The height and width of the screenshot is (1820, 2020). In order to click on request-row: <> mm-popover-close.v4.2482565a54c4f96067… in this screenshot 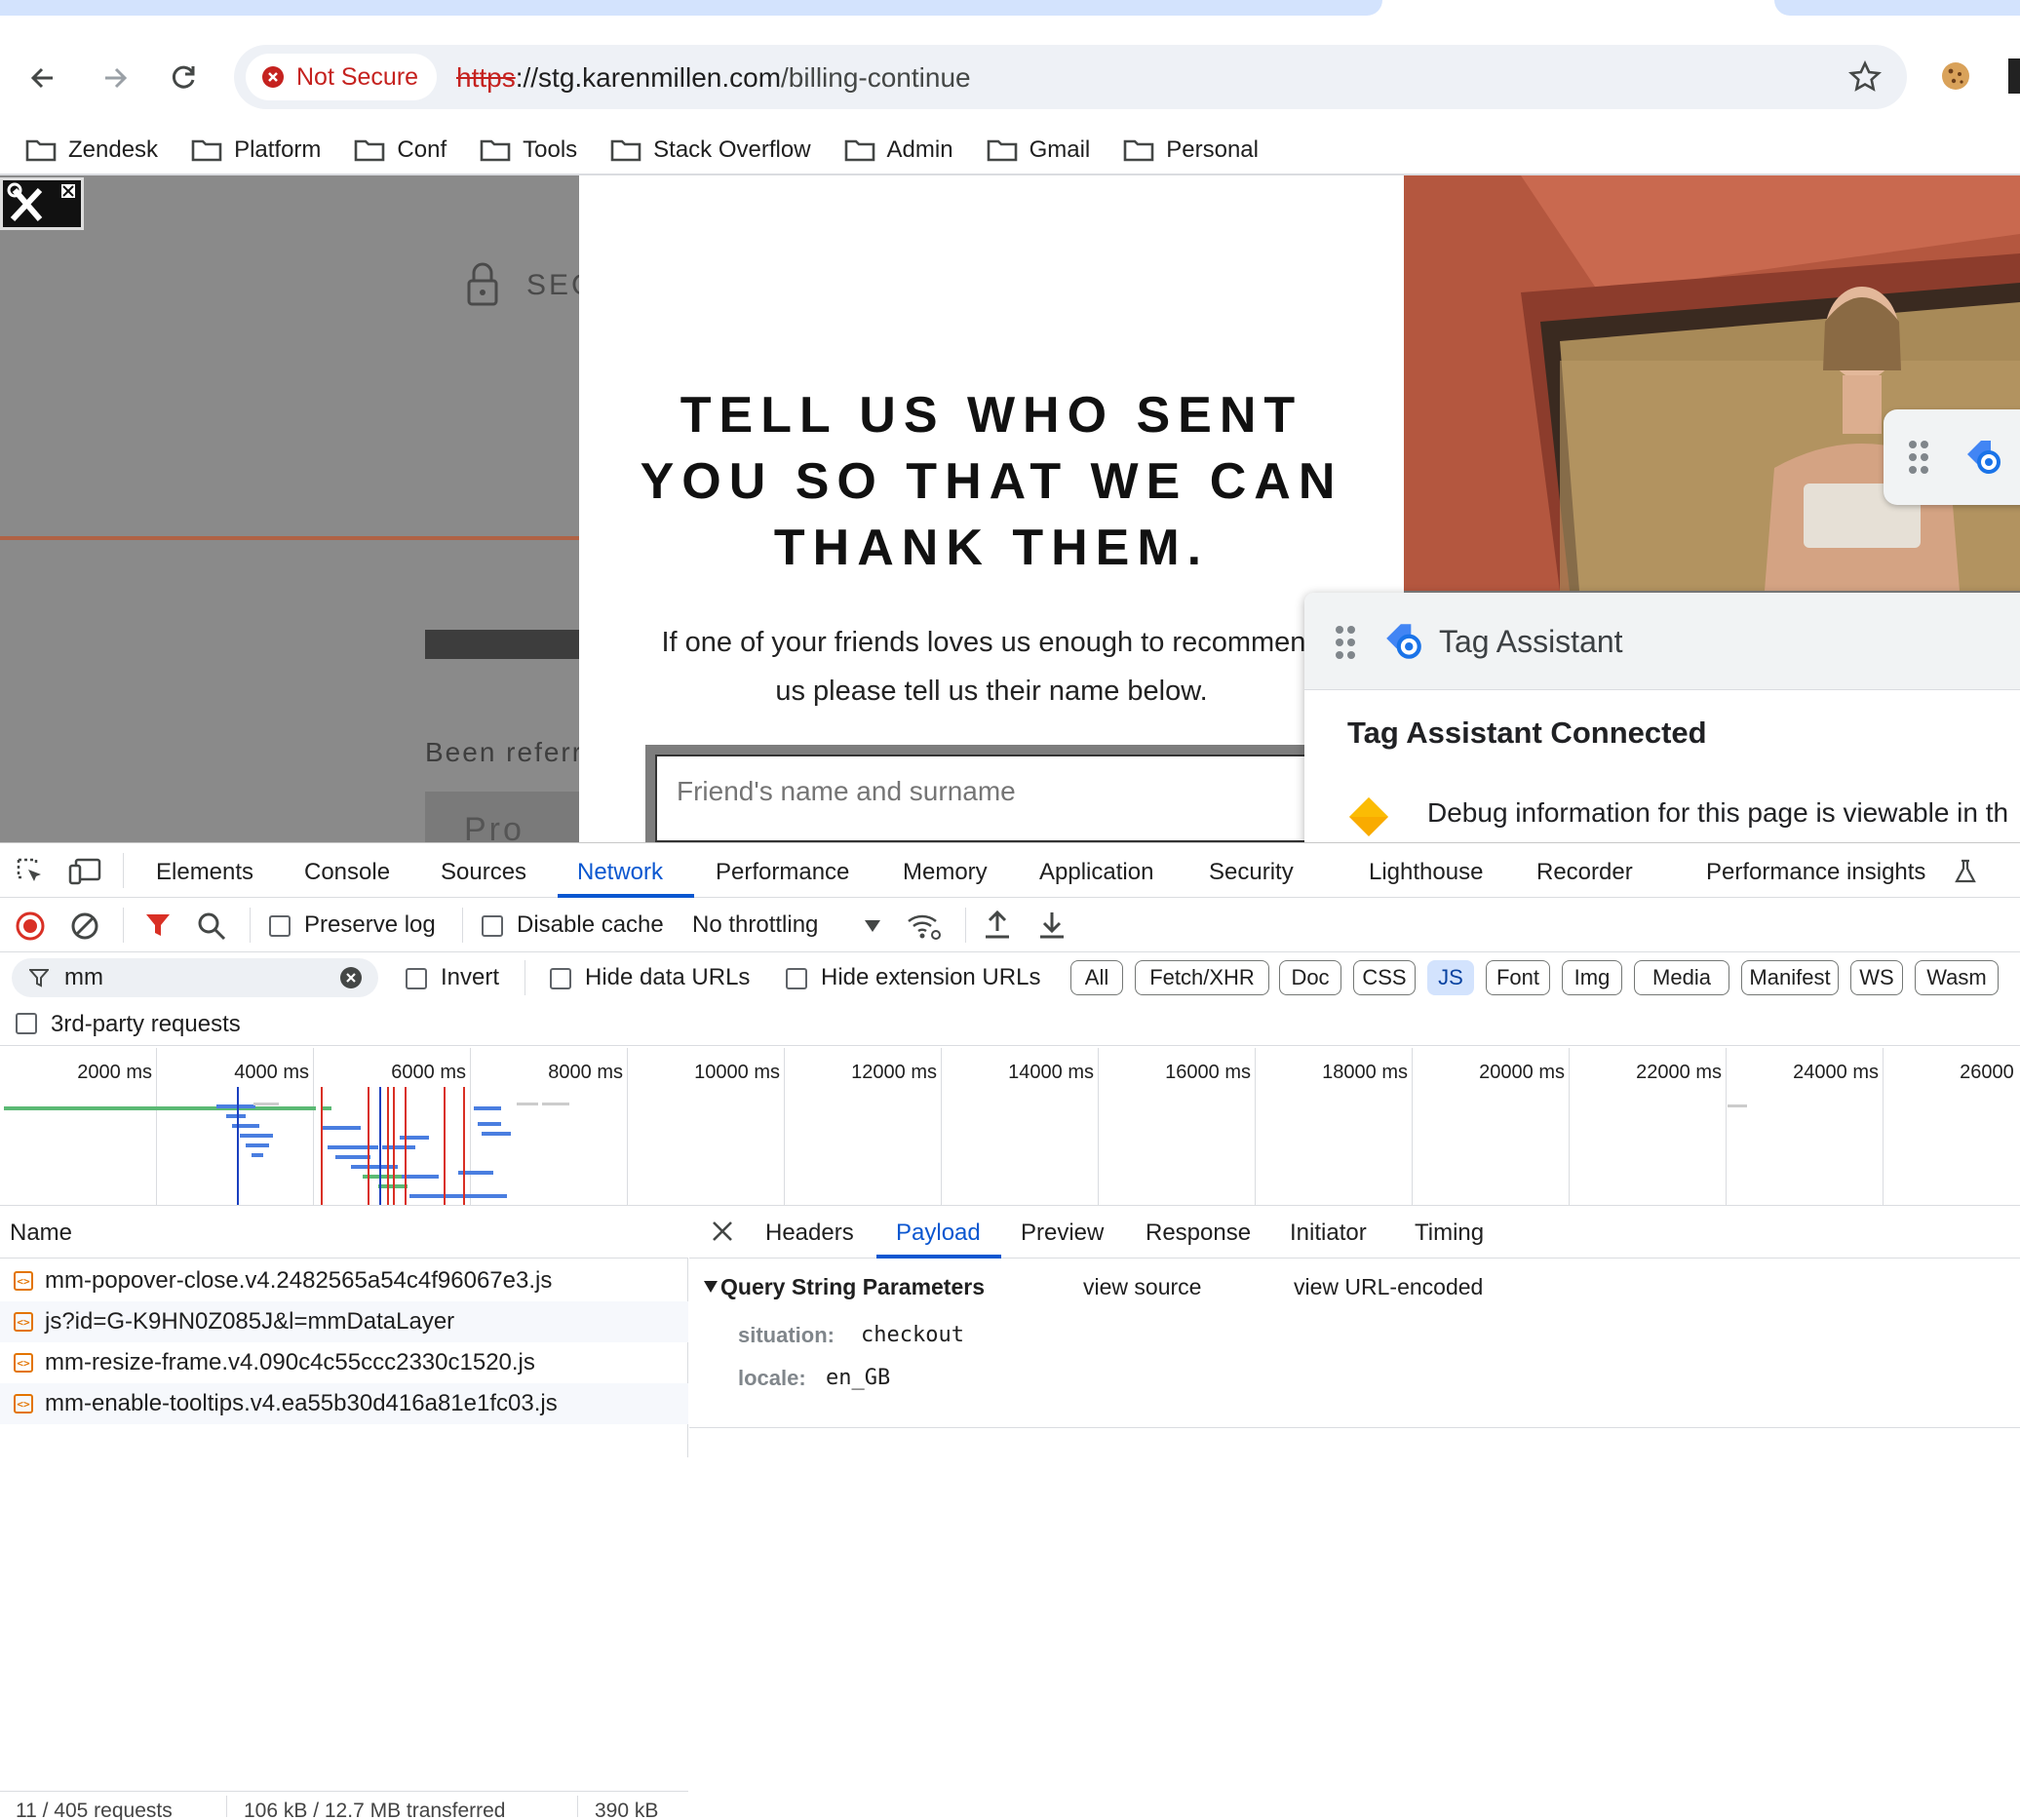, I will do `click(344, 1280)`.